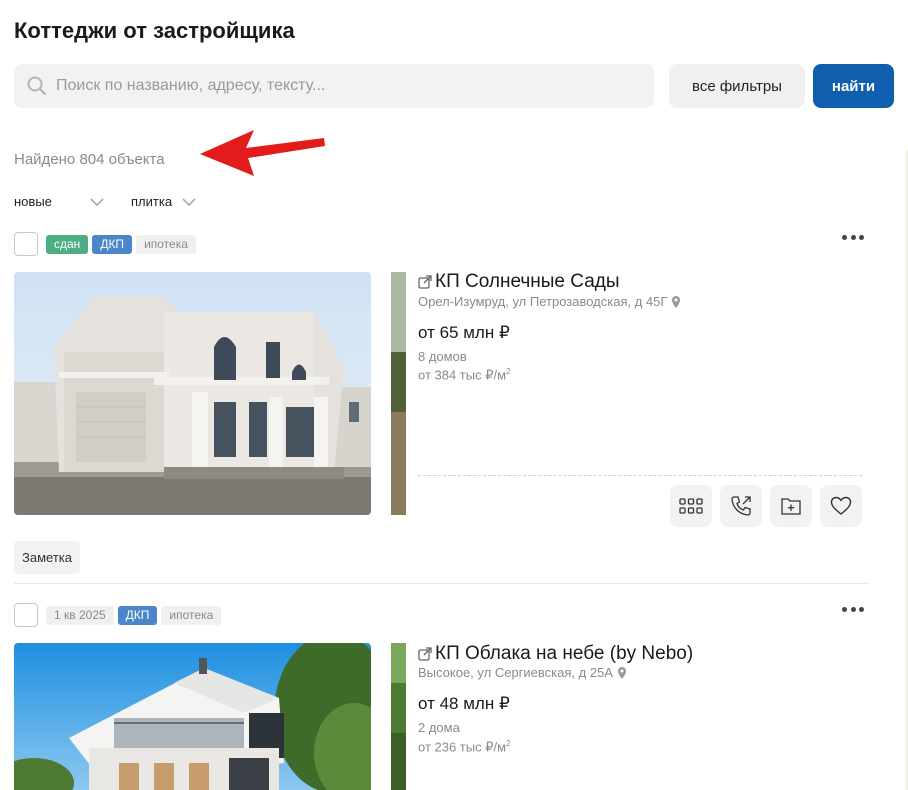 The image size is (908, 790). What do you see at coordinates (262, 153) in the screenshot?
I see `red-arrow-annotation` at bounding box center [262, 153].